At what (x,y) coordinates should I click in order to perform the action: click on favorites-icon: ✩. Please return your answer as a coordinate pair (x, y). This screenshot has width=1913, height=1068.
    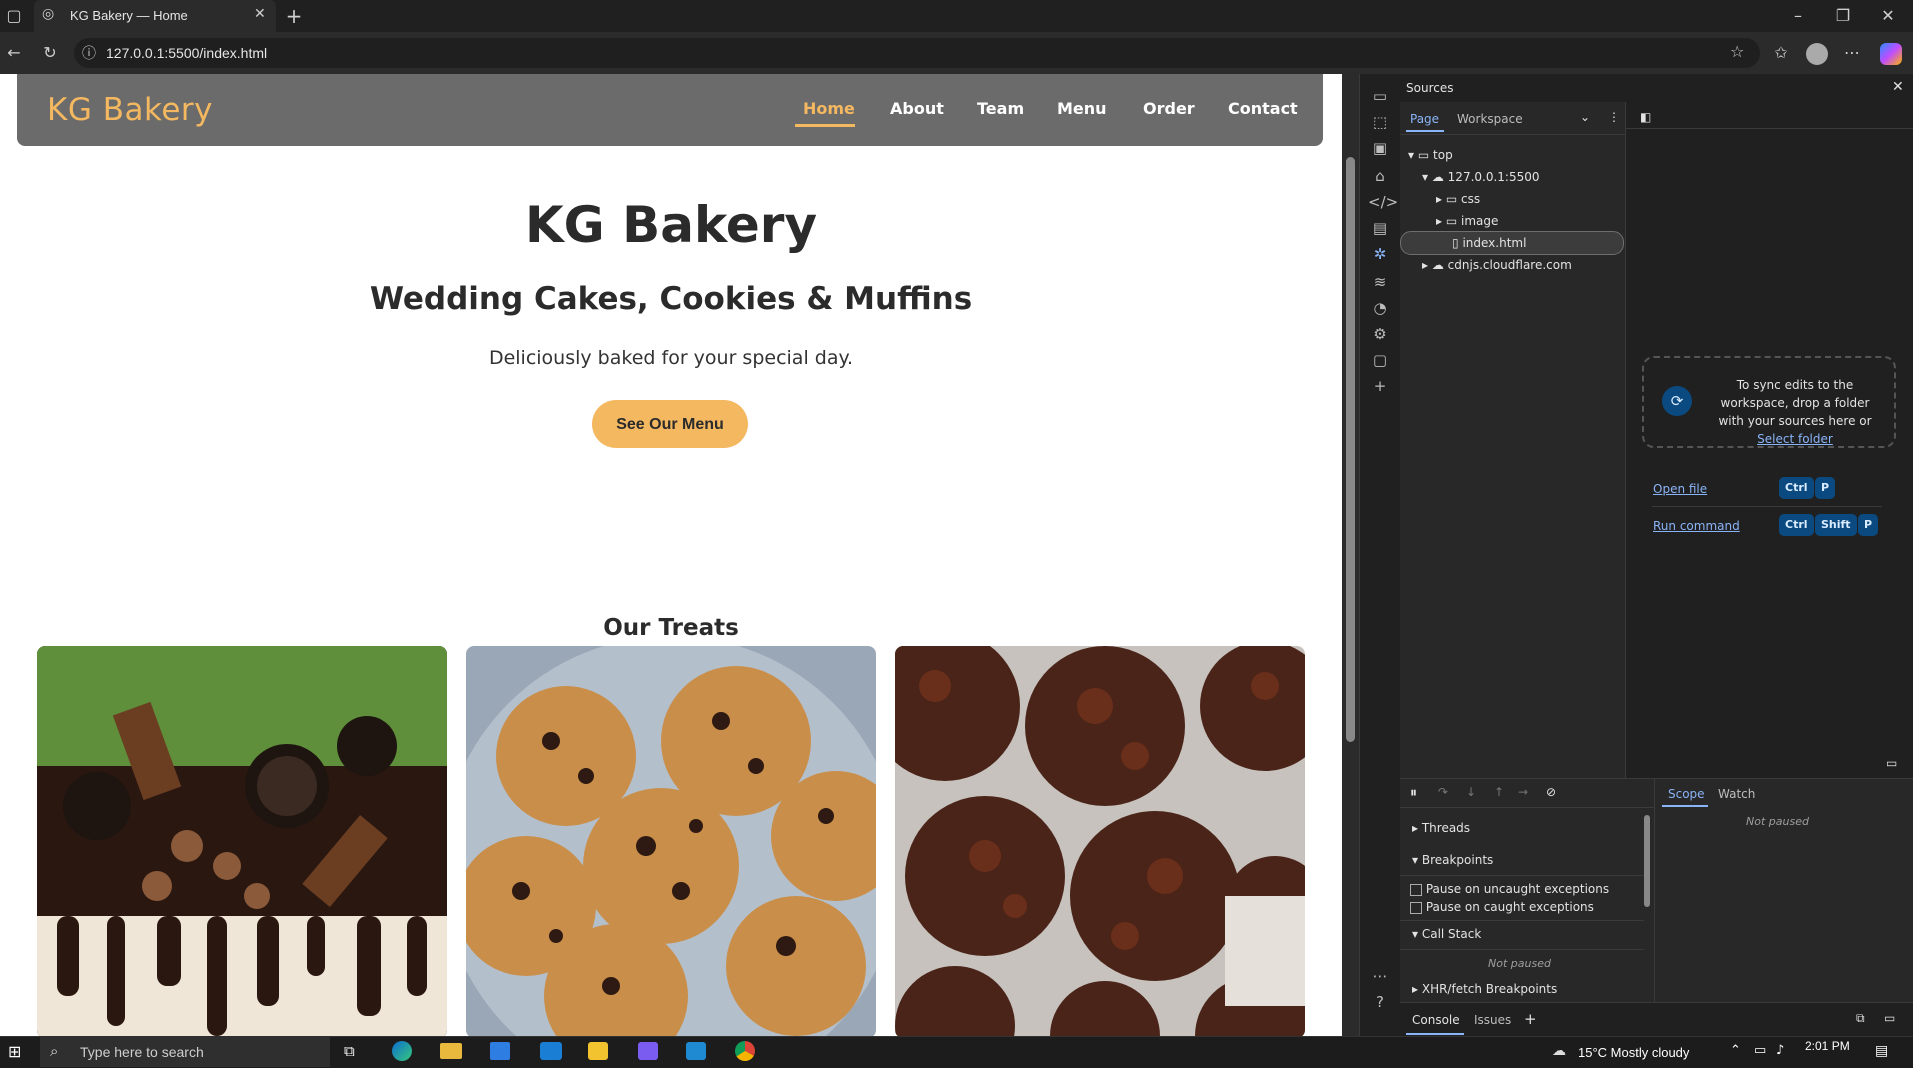
    Looking at the image, I should click on (1781, 53).